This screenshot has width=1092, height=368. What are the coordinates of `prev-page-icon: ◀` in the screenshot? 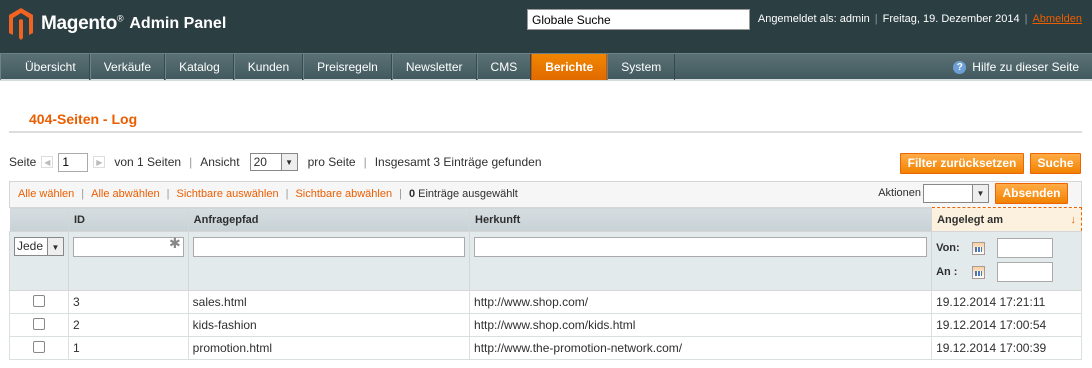 It's located at (47, 162).